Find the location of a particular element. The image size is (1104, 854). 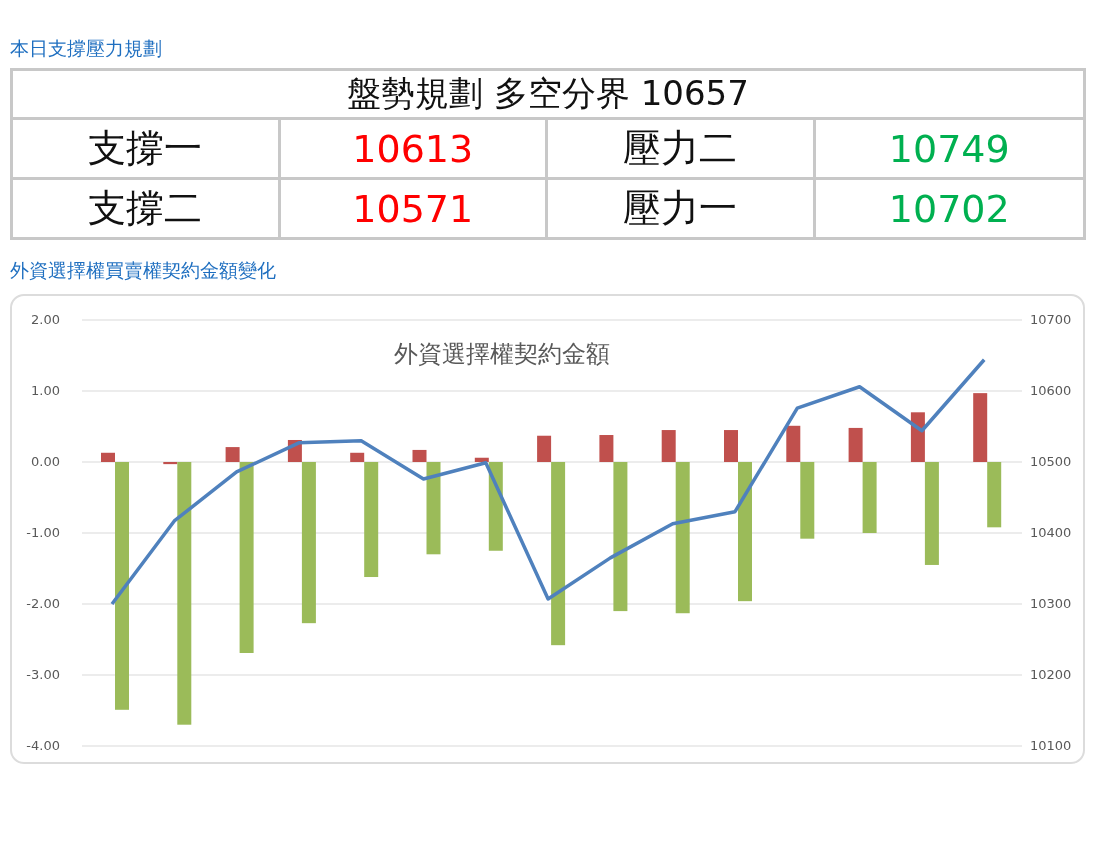

table-title: 盤勢規劃 多空分界 10657 is located at coordinates (548, 95).